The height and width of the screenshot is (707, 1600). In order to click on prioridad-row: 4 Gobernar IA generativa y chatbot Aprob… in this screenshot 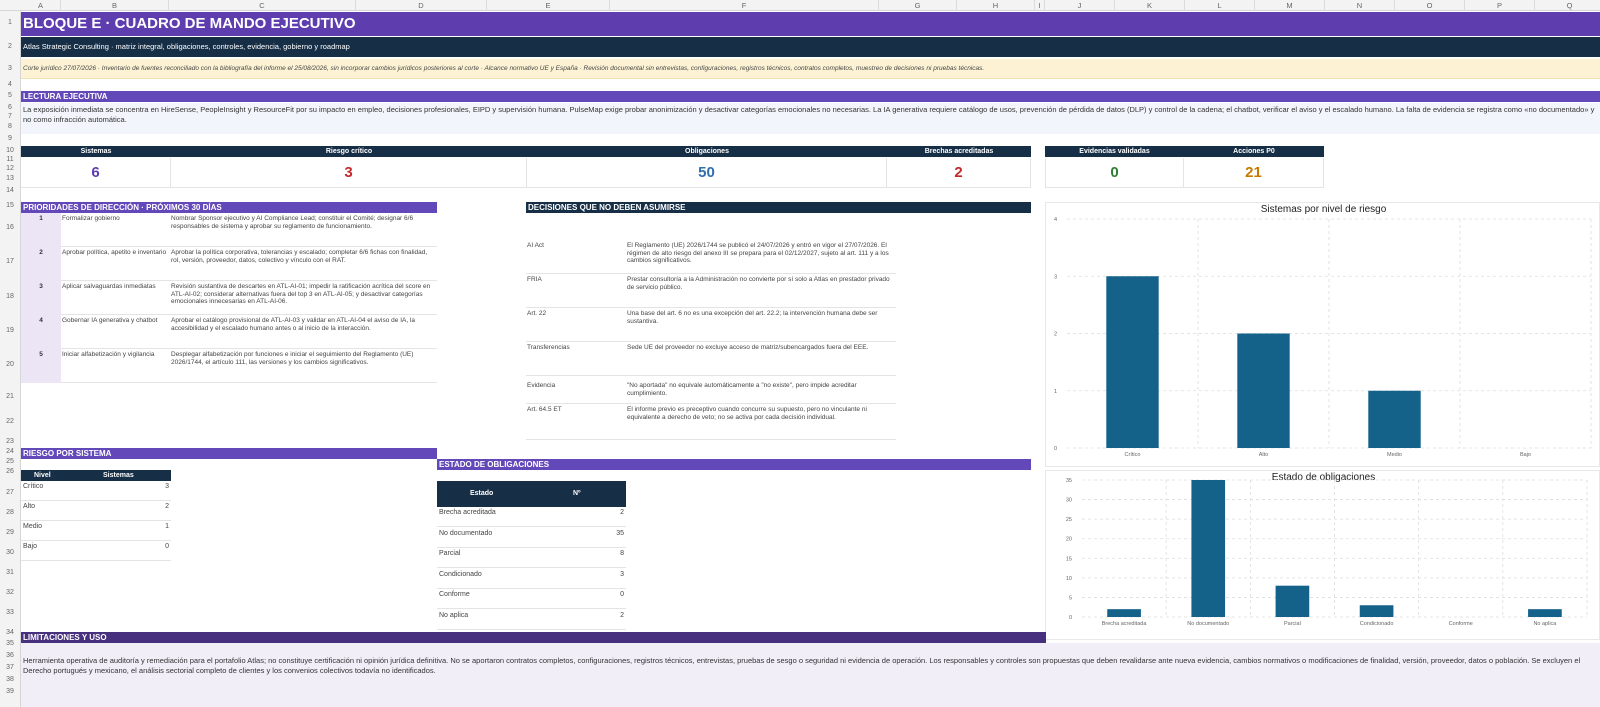, I will do `click(229, 332)`.